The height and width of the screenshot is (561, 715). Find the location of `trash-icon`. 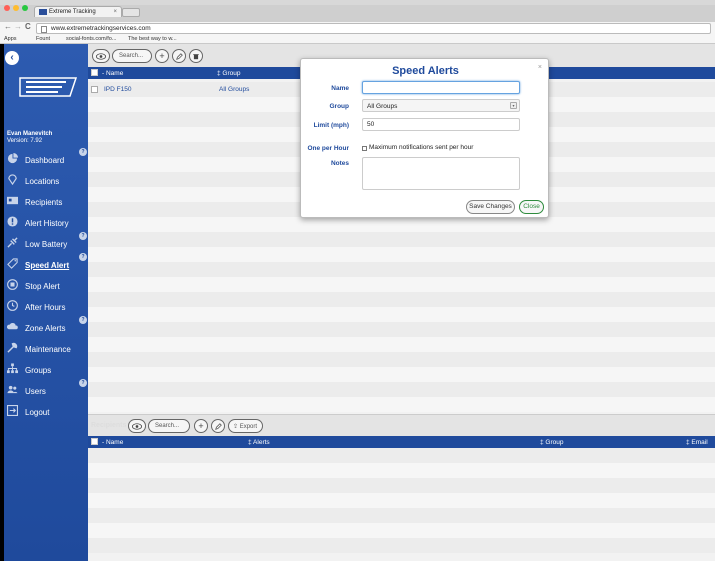

trash-icon is located at coordinates (196, 57).